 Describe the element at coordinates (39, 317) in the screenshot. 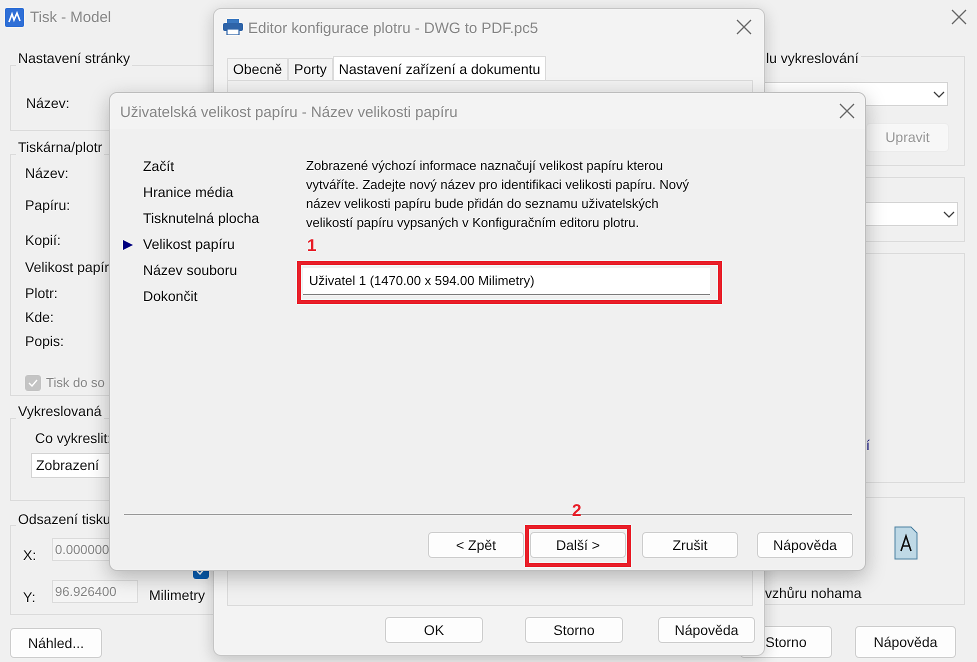

I see `field-label: Kde:` at that location.